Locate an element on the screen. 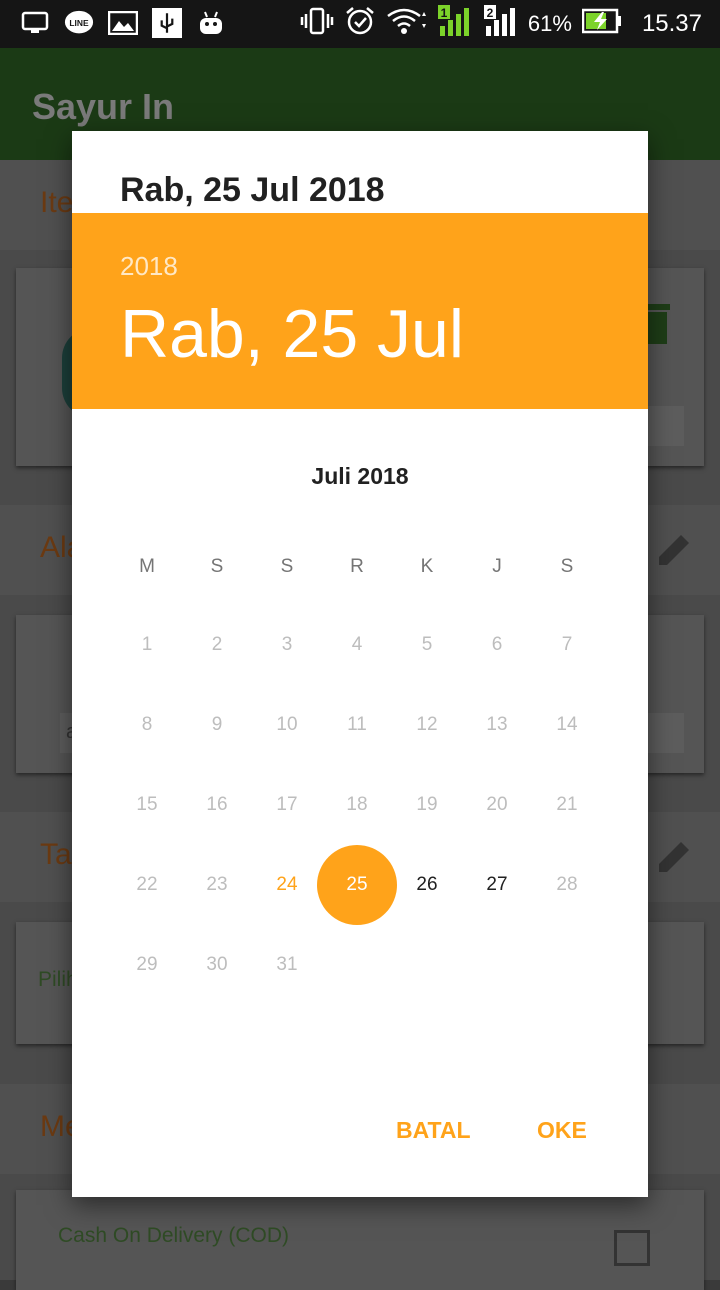 The height and width of the screenshot is (1290, 720). calendar-day-29: 29 is located at coordinates (147, 964).